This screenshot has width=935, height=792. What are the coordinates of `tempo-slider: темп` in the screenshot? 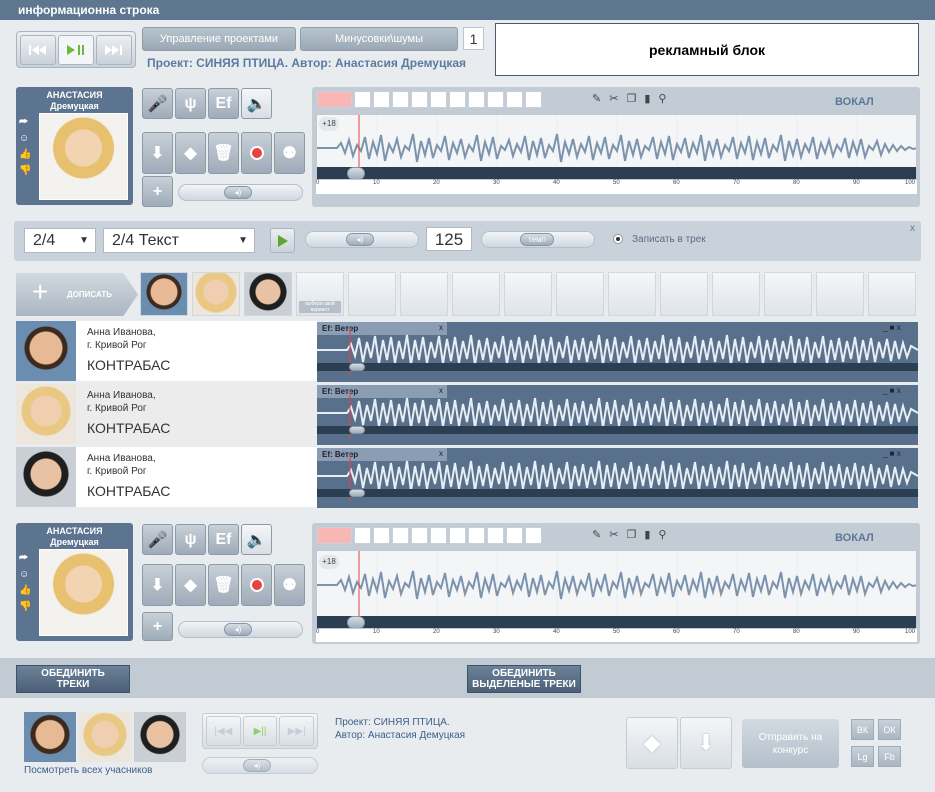 It's located at (538, 239).